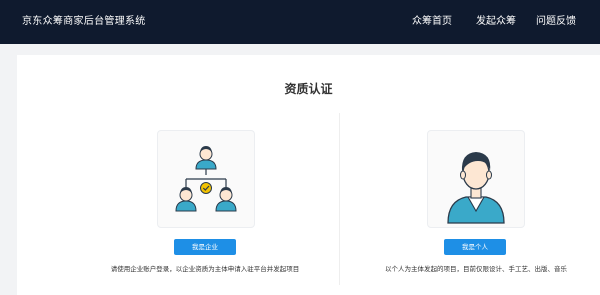 The height and width of the screenshot is (295, 600). What do you see at coordinates (205, 247) in the screenshot?
I see `enterprise-button: 我是企业` at bounding box center [205, 247].